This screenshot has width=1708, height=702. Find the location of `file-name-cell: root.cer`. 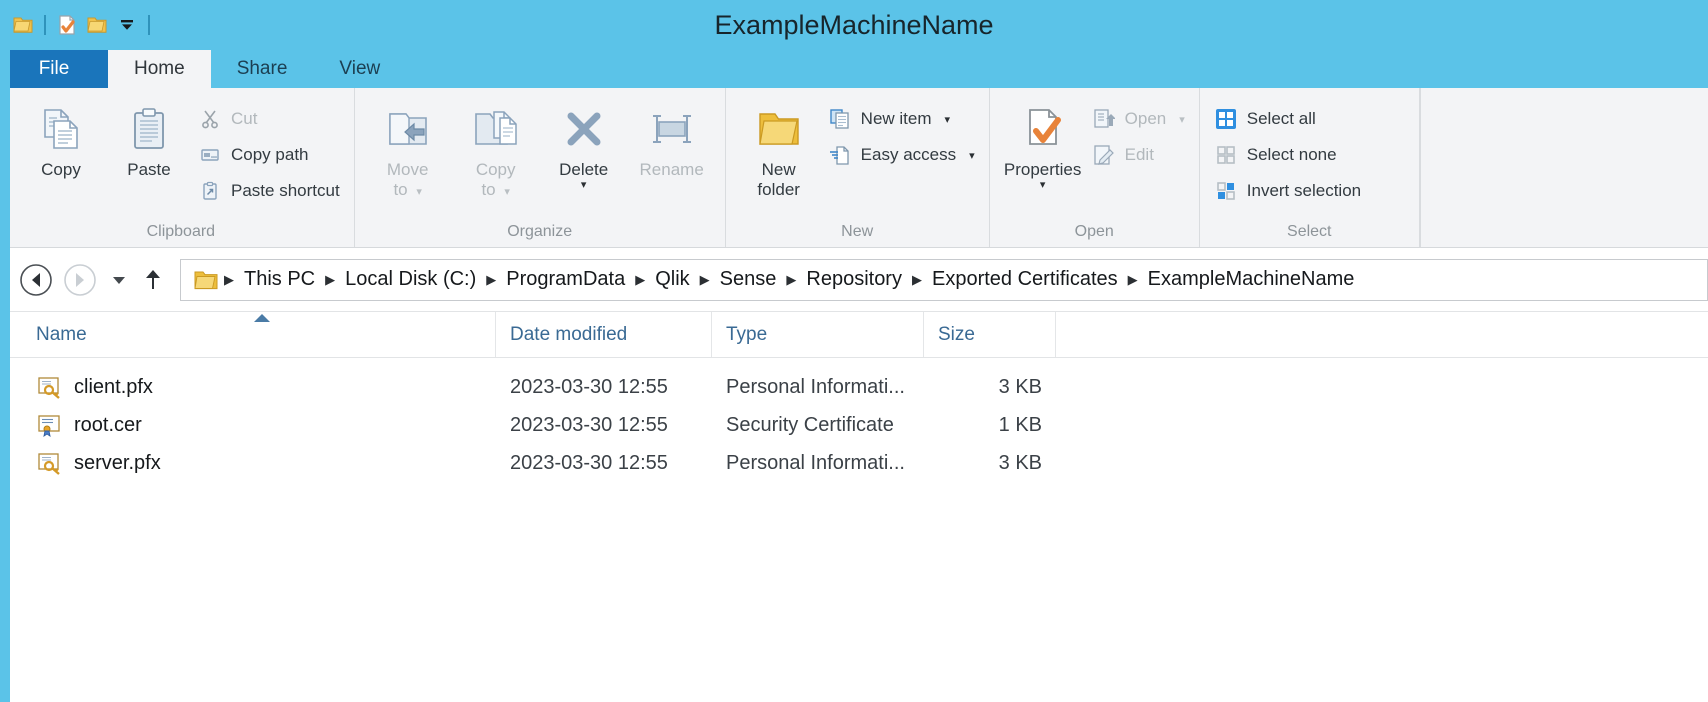

file-name-cell: root.cer is located at coordinates (248, 425).